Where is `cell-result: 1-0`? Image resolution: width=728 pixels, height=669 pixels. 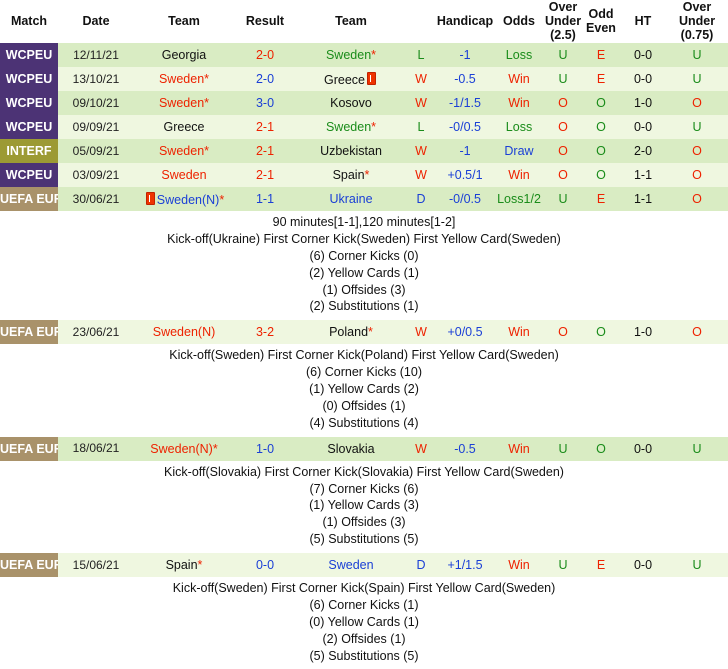
cell-result: 1-0 is located at coordinates (265, 449).